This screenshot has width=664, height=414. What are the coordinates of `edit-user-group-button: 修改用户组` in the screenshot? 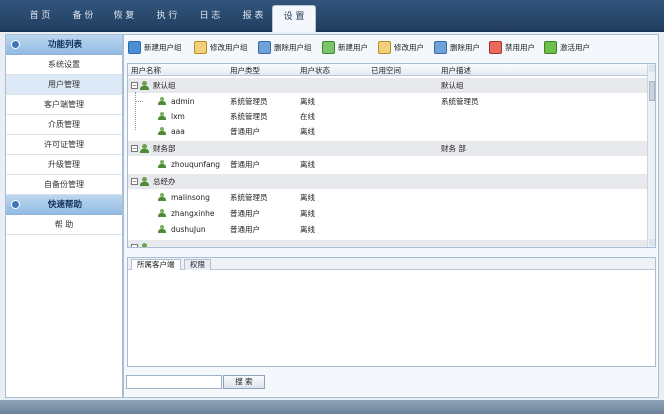 It's located at (221, 48).